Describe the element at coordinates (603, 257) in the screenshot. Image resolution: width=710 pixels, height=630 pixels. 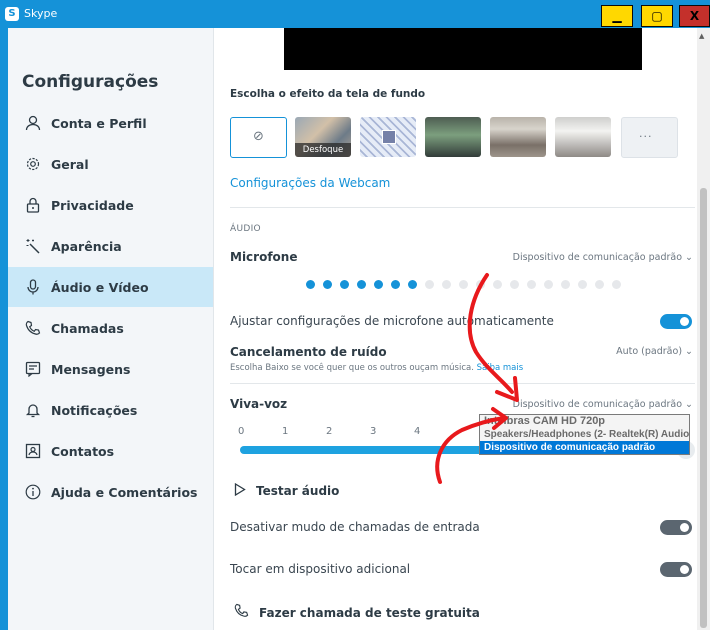
I see `microphone-device-select: Dispositivo de comunicação padrão ⌄` at that location.